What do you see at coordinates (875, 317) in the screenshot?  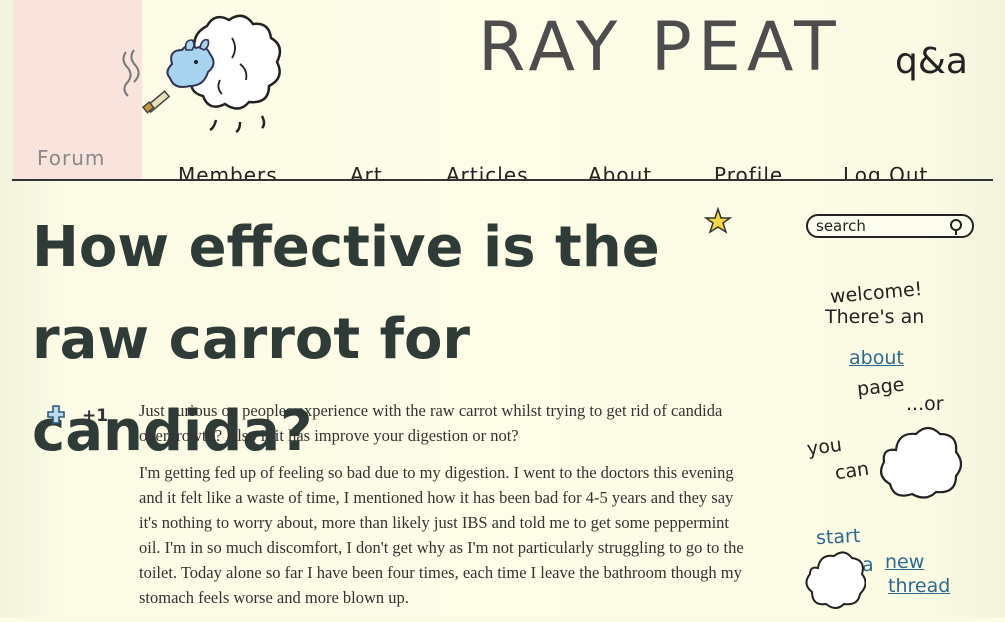 I see `welcome-text-line2: There's an` at bounding box center [875, 317].